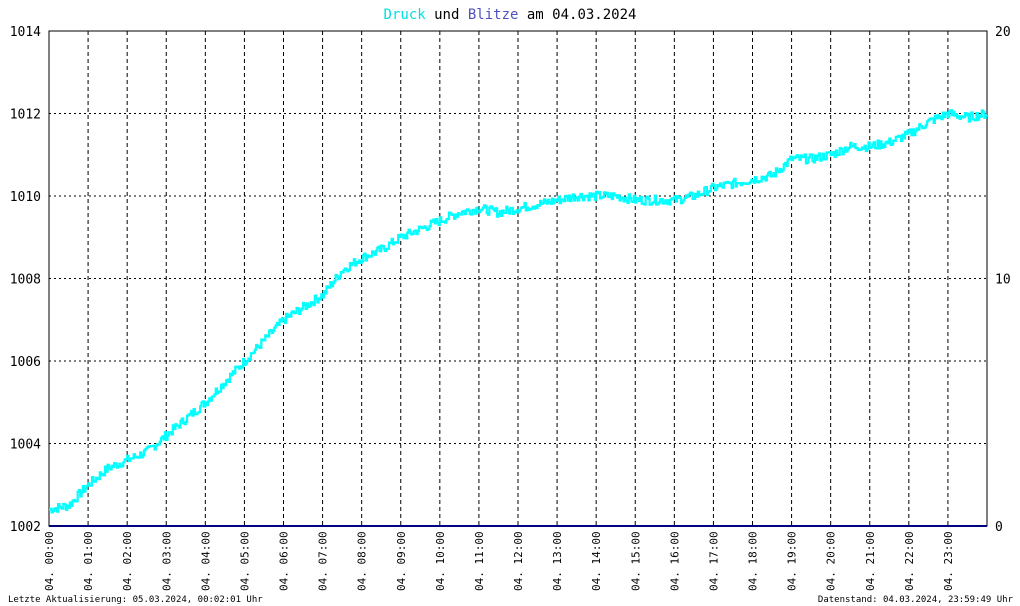 The width and height of the screenshot is (1020, 606). Describe the element at coordinates (577, 15) in the screenshot. I see `title-date: am 04.03.2024` at that location.